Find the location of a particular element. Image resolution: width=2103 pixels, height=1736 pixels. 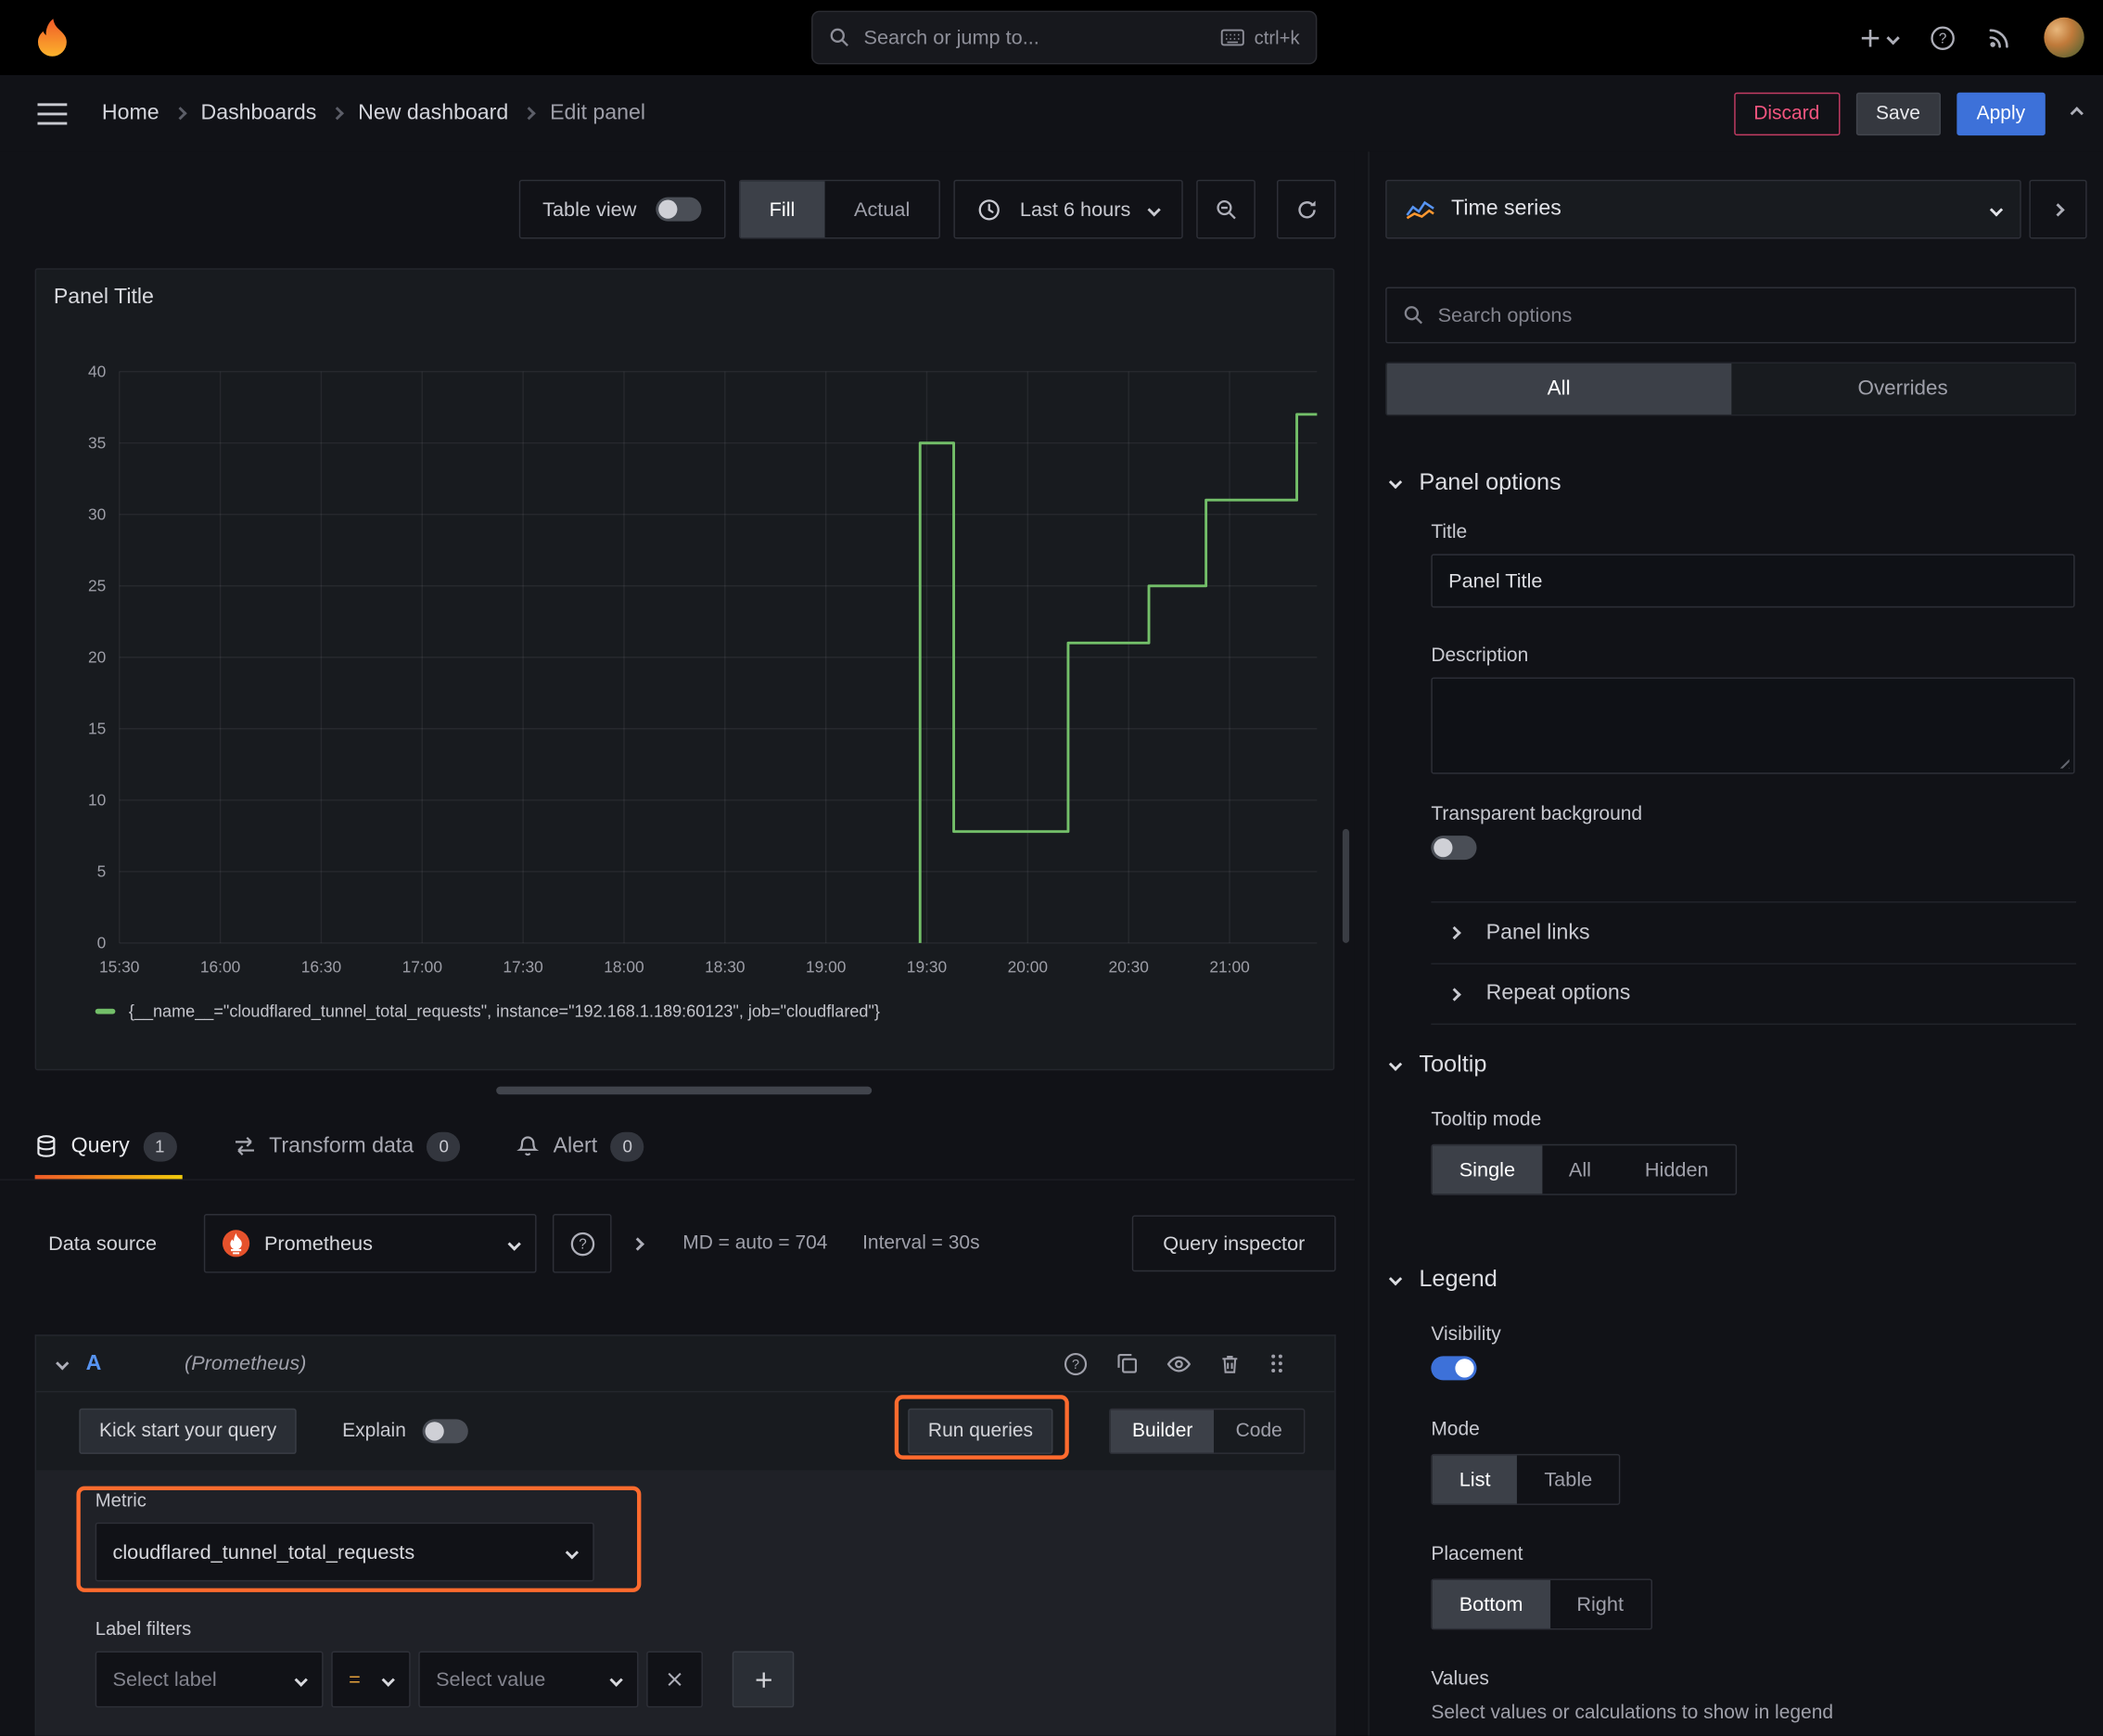

help-circle-icon: ? is located at coordinates (1076, 1363).